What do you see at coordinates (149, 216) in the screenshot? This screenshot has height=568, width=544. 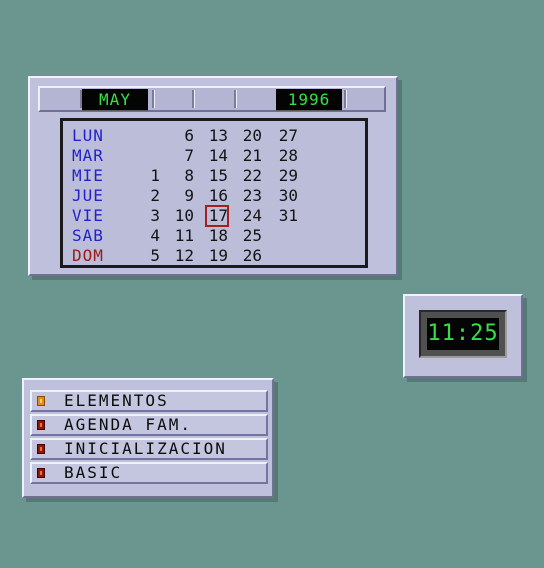 I see `calendar-day: 3` at bounding box center [149, 216].